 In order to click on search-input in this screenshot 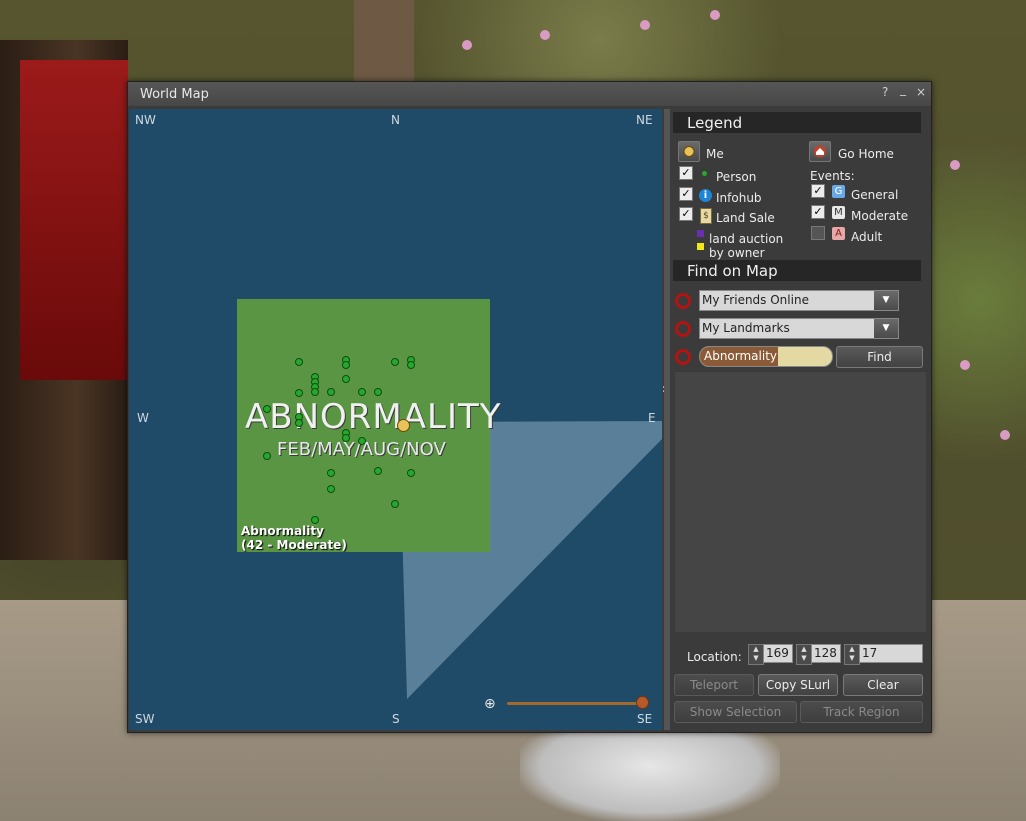, I will do `click(766, 356)`.